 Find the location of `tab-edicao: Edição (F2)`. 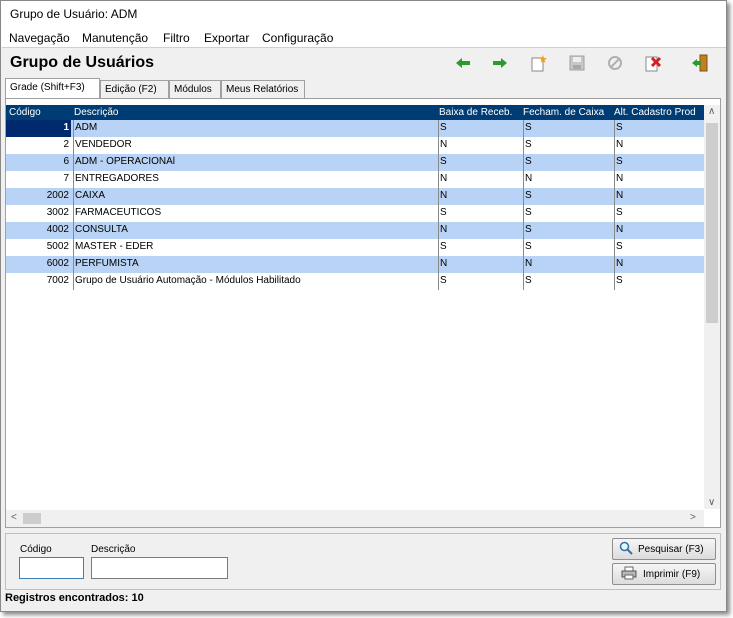

tab-edicao: Edição (F2) is located at coordinates (134, 89).